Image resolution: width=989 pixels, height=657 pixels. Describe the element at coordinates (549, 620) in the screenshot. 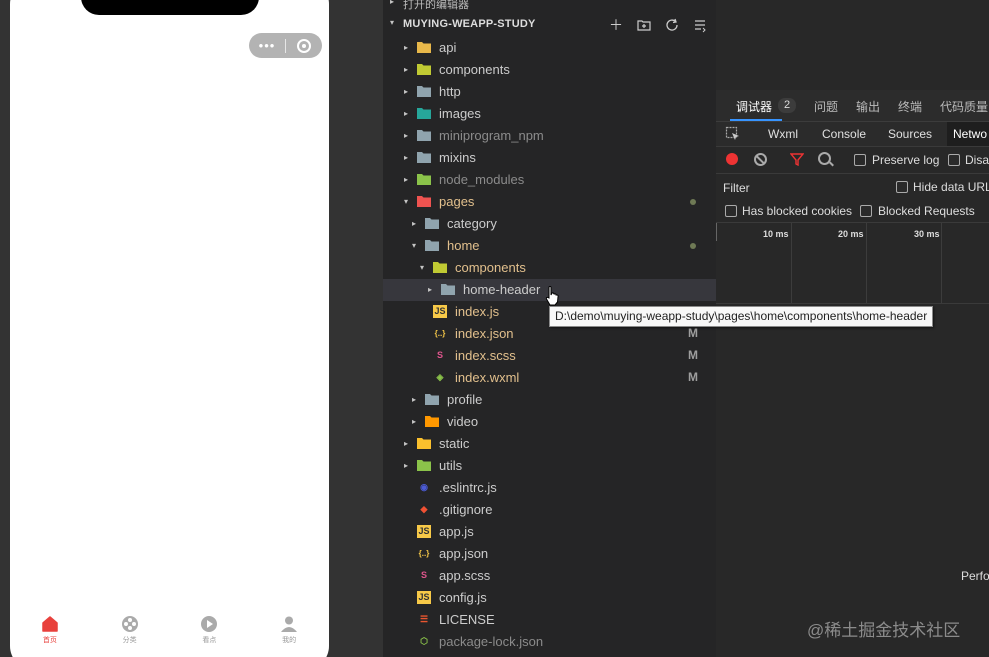

I see `tree-file-row: ☰ LICENSE` at that location.